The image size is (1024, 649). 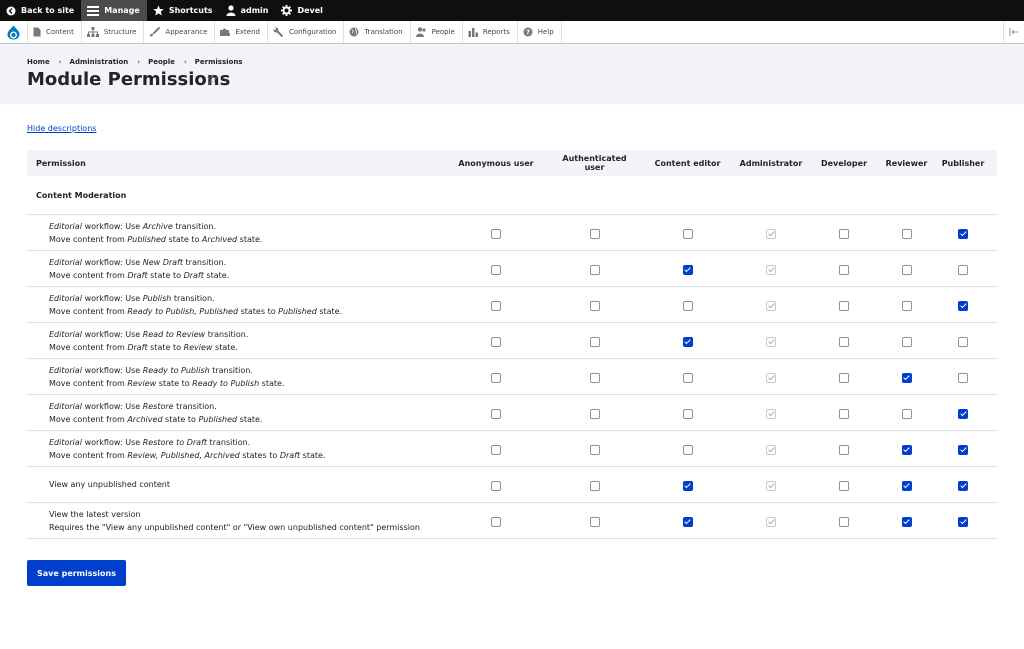 I want to click on menu-help: ? Help, so click(x=540, y=32).